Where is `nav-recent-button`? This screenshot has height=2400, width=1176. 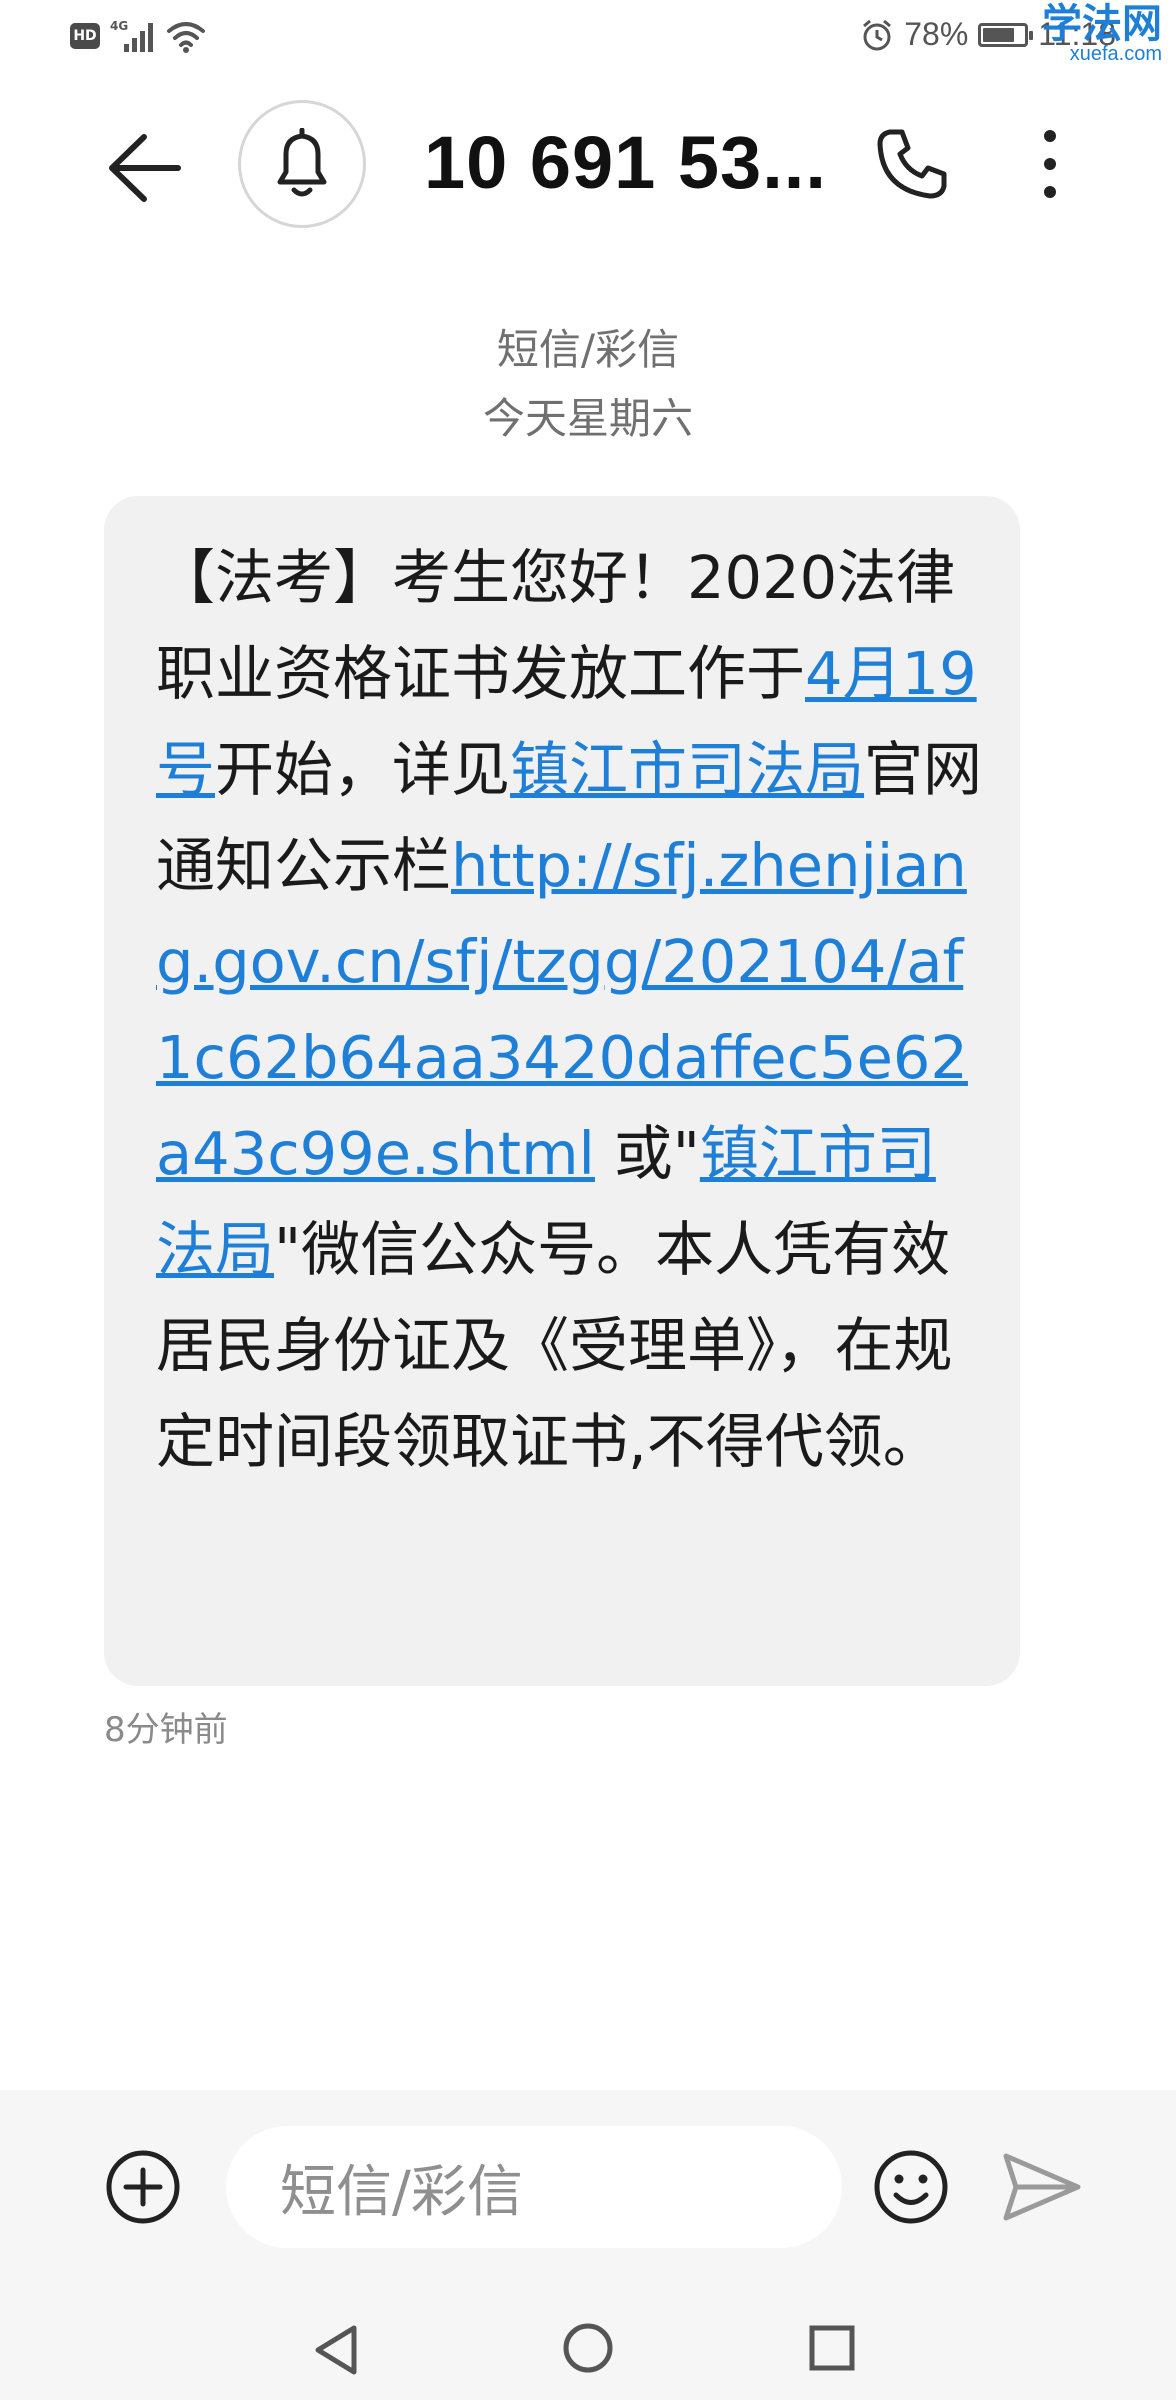 nav-recent-button is located at coordinates (832, 2348).